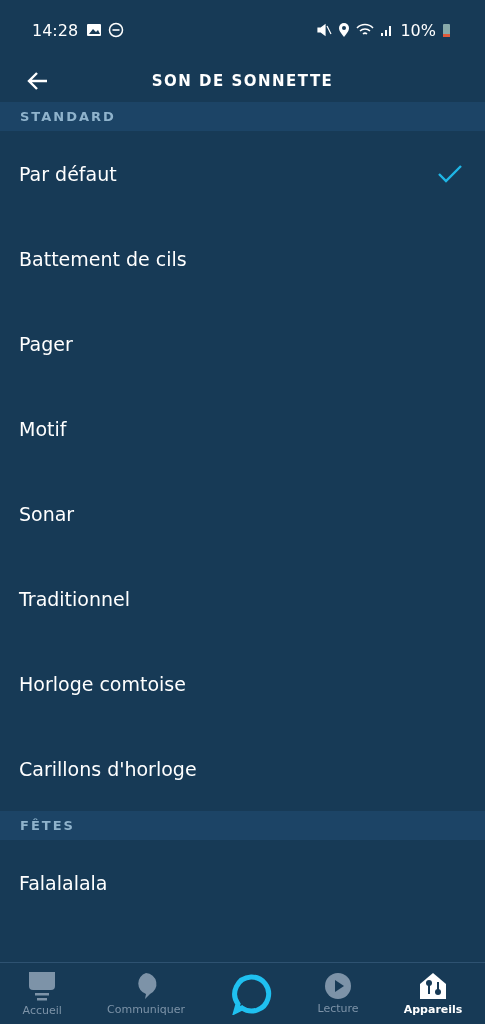  I want to click on house-icon, so click(433, 986).